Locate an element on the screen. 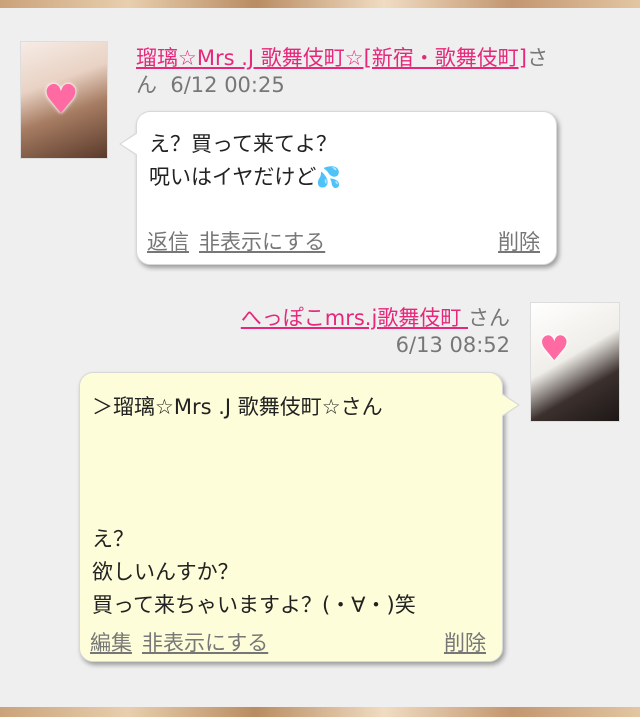  author-link: へっぽこmrs.j歌舞伎町 is located at coordinates (354, 318).